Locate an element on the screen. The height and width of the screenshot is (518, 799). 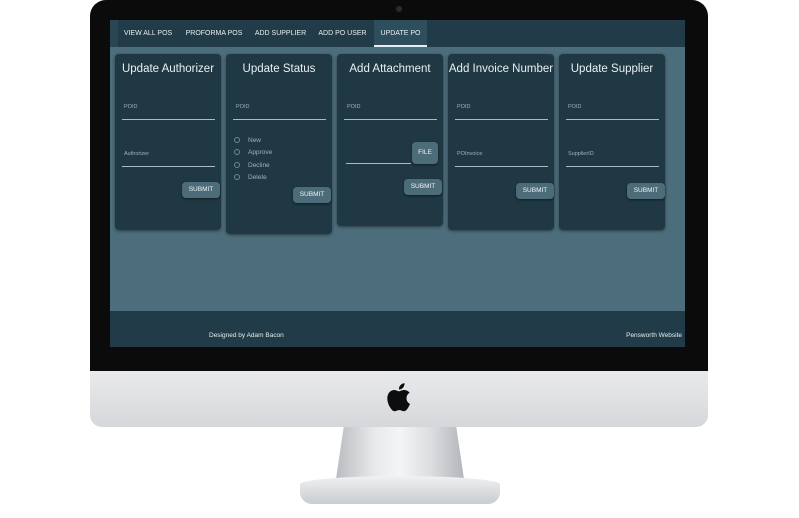
supplierid-field: SupplierID is located at coordinates (581, 154).